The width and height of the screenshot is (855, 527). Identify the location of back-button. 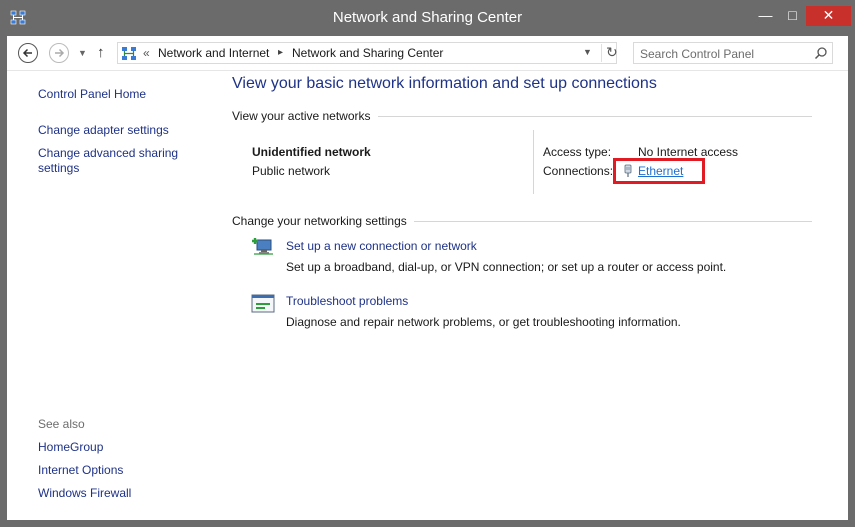
(28, 53).